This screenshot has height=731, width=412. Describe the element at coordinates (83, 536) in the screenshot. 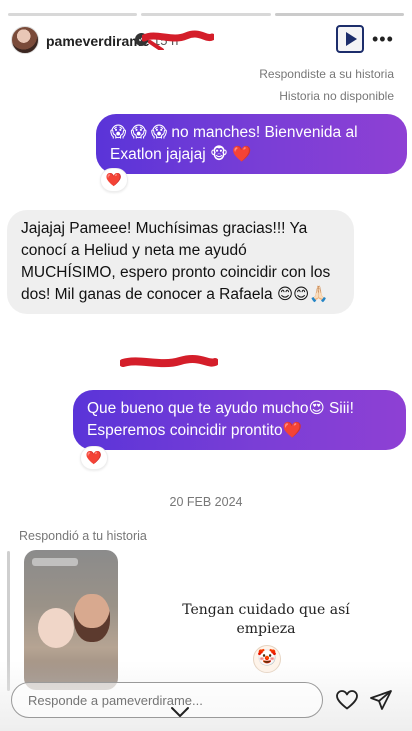

I see `replied-to-story-label: Respondió a tu historia` at that location.